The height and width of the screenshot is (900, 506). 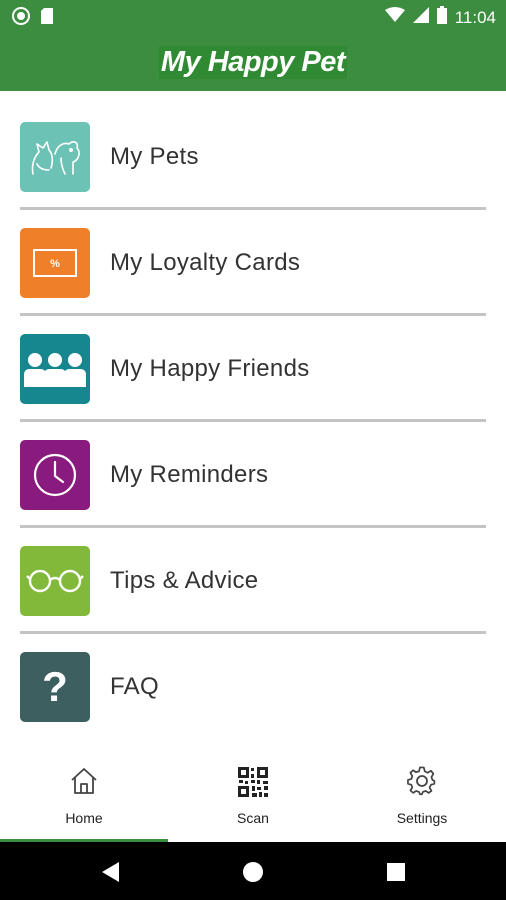 I want to click on nav-home-label: Home, so click(x=84, y=818).